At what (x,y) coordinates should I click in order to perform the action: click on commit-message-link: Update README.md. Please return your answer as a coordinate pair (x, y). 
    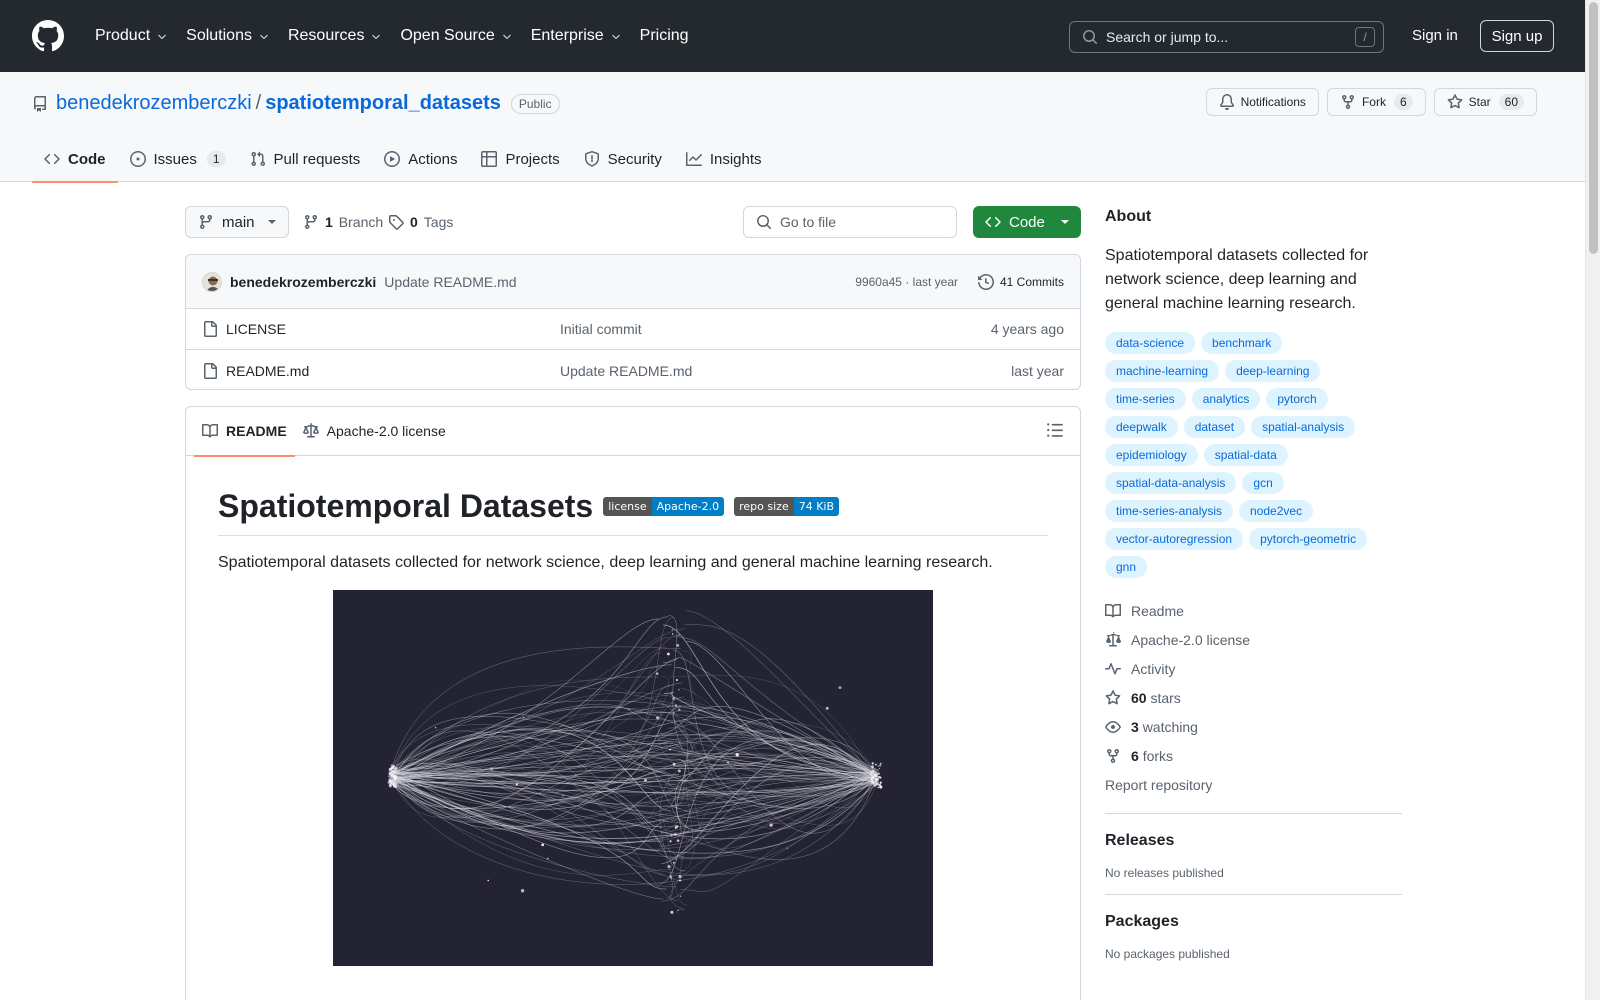
    Looking at the image, I should click on (450, 282).